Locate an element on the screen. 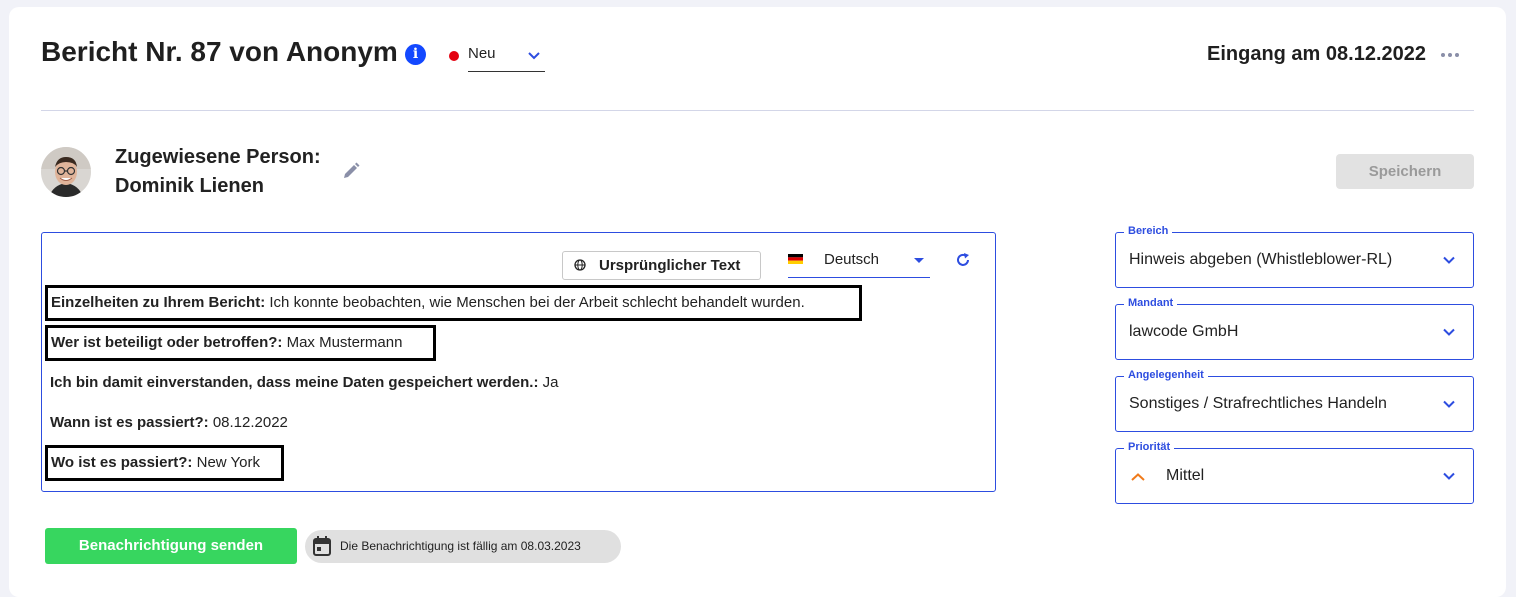 This screenshot has width=1516, height=597. report-field-when: Wann ist es passiert?: 08.12.2022 is located at coordinates (169, 422).